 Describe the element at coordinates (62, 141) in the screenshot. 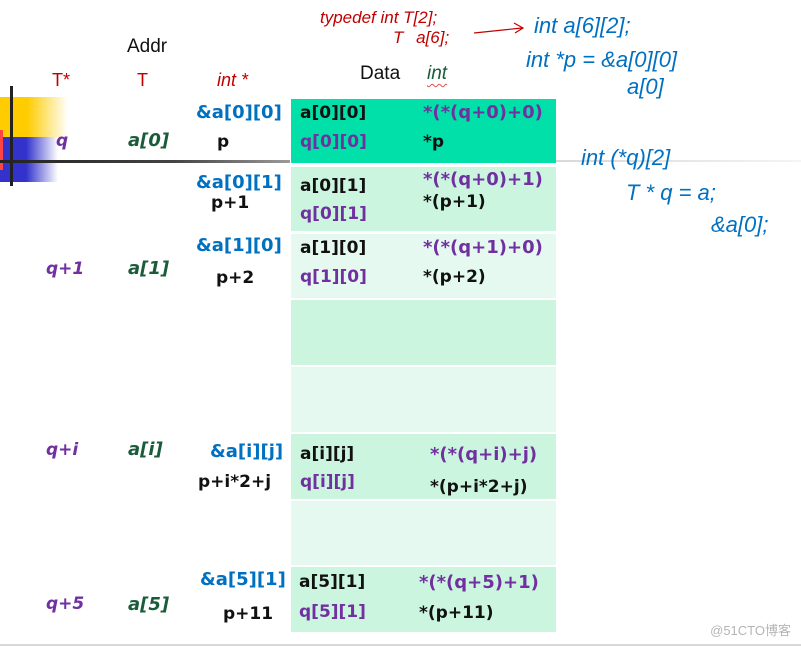

I see `row-0-q: q` at that location.